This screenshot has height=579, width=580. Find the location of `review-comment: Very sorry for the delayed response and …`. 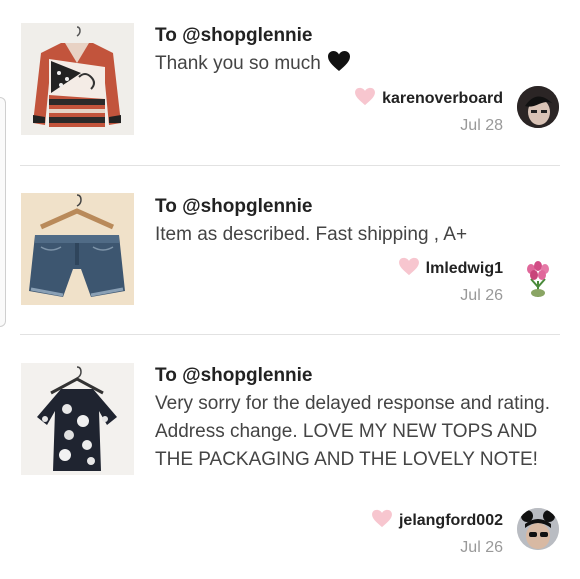

review-comment: Very sorry for the delayed response and … is located at coordinates (353, 431).